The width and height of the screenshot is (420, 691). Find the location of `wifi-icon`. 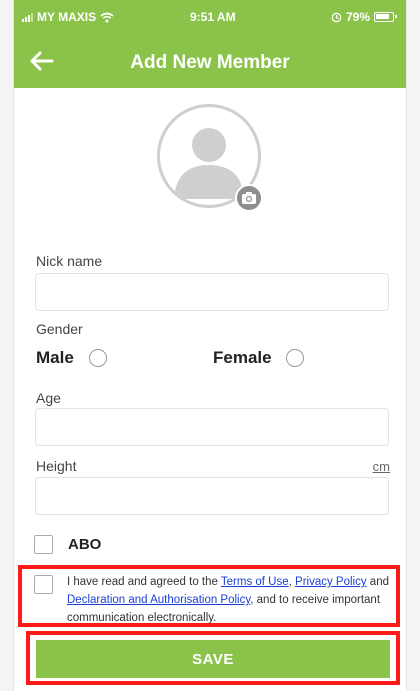

wifi-icon is located at coordinates (107, 17).